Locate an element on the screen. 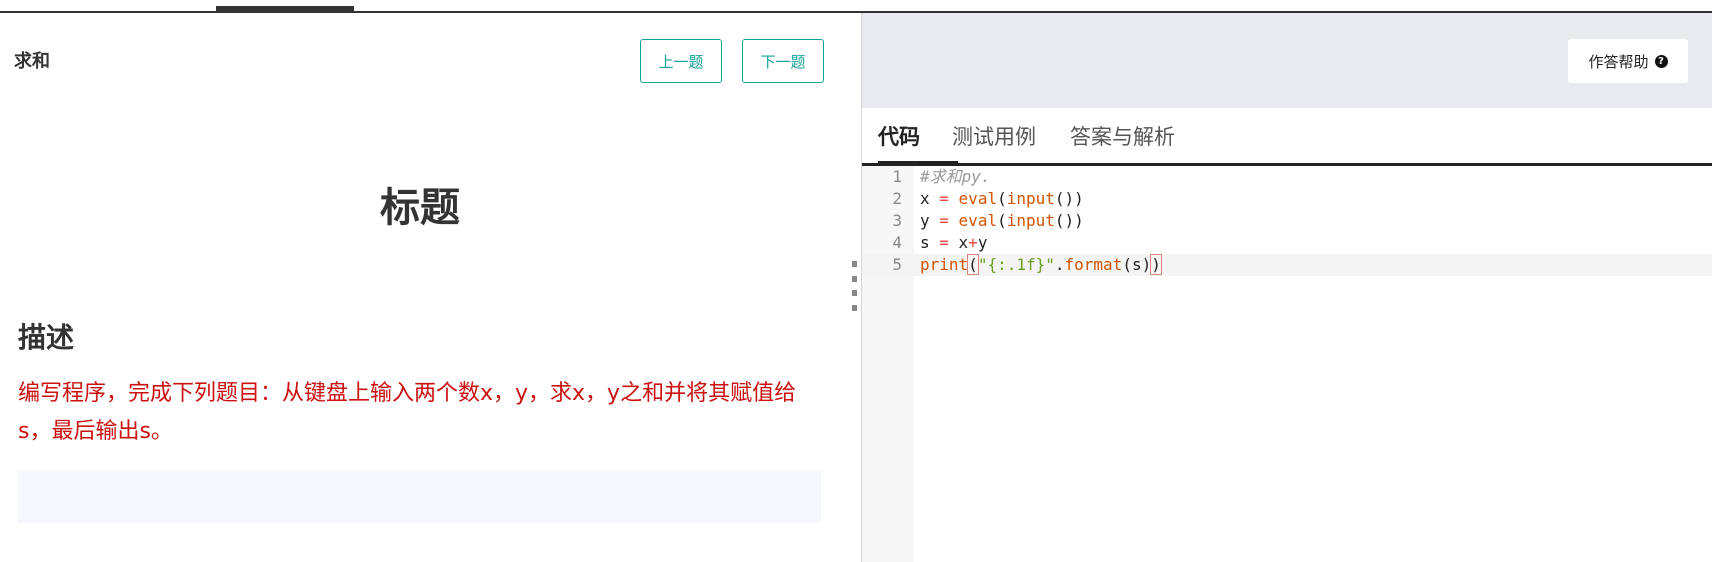 Image resolution: width=1712 pixels, height=562 pixels. line-number: 1 is located at coordinates (897, 176).